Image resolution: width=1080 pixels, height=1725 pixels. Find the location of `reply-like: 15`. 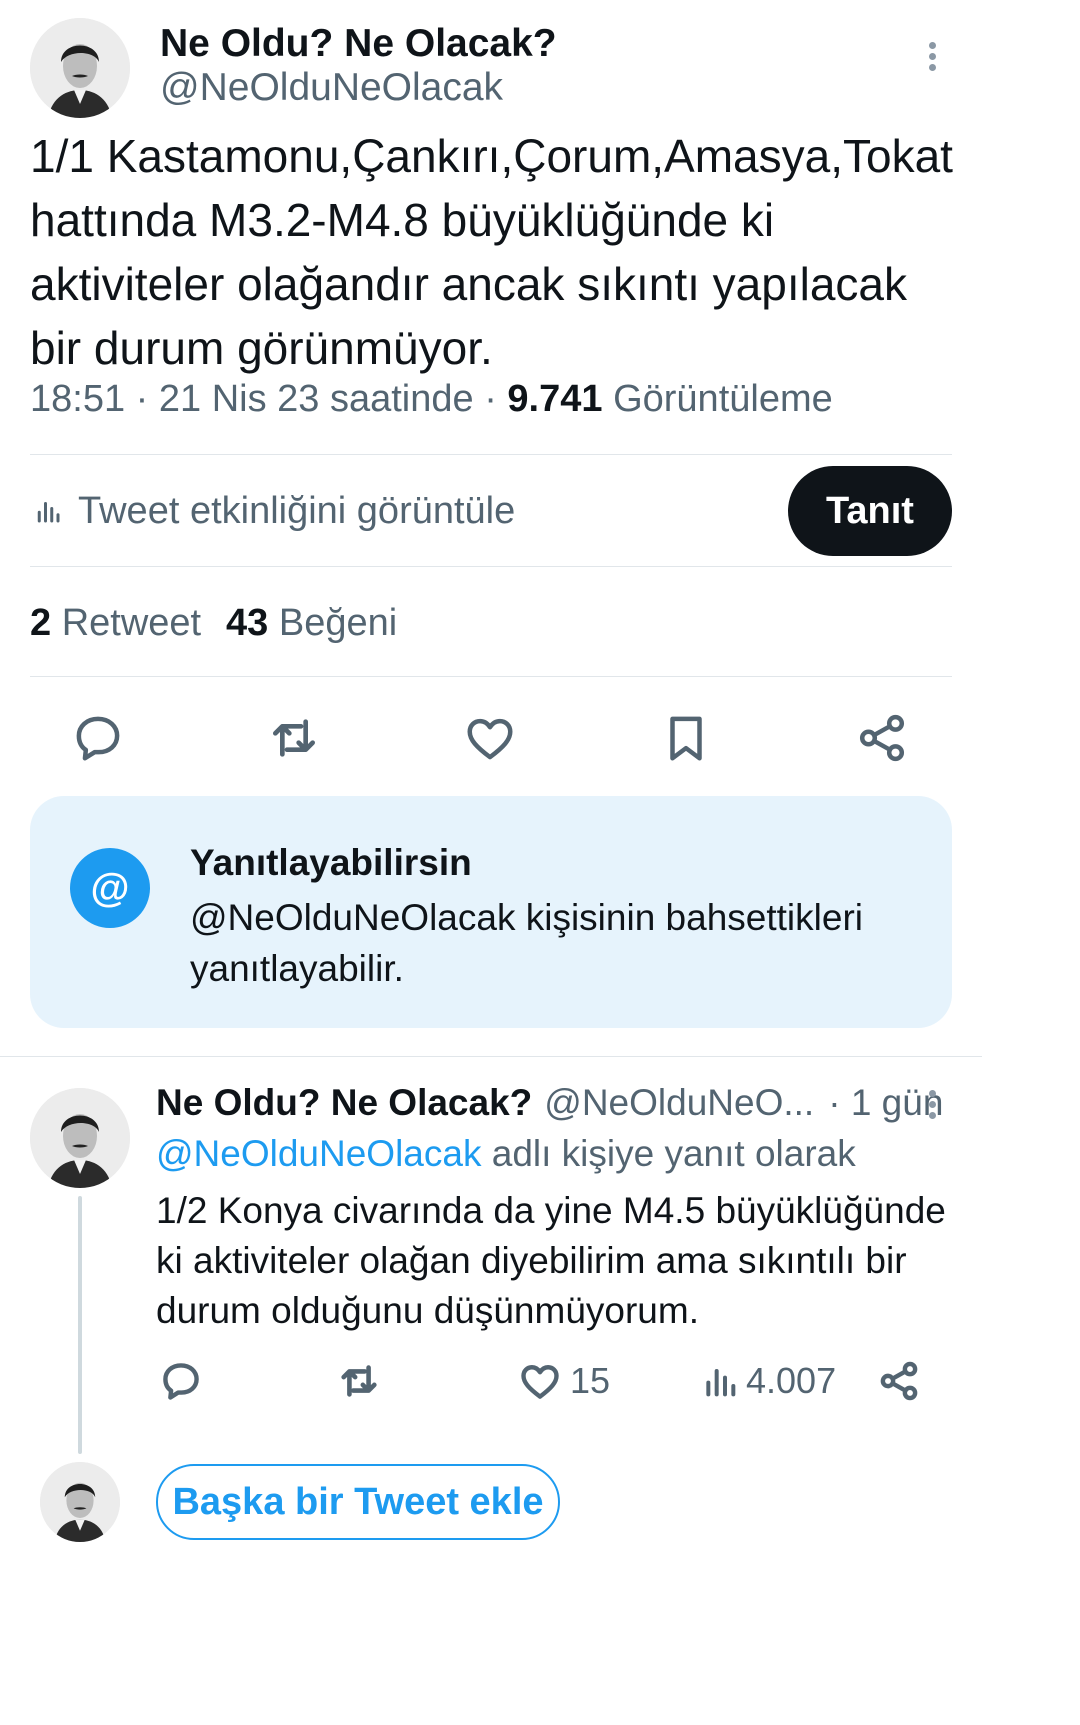

reply-like: 15 is located at coordinates (563, 1381).